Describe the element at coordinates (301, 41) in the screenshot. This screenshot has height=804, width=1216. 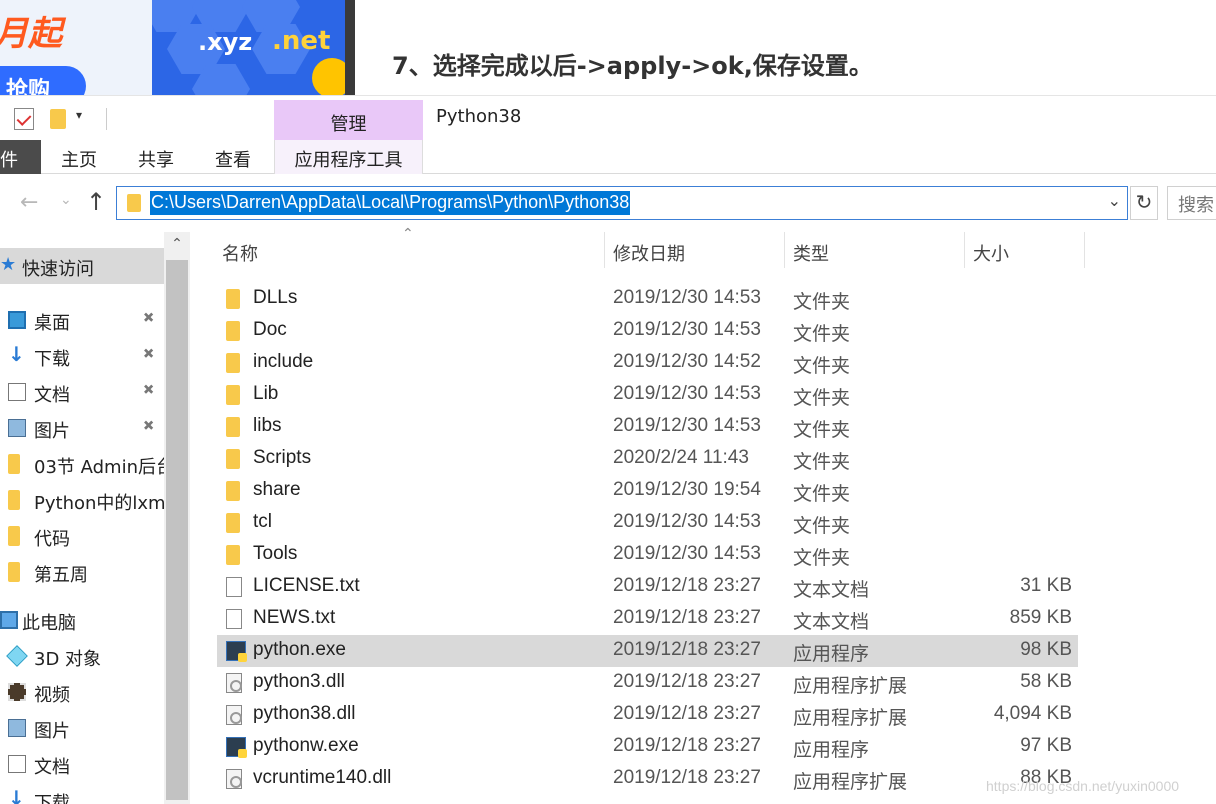
I see `ad-domain-net: .net` at that location.